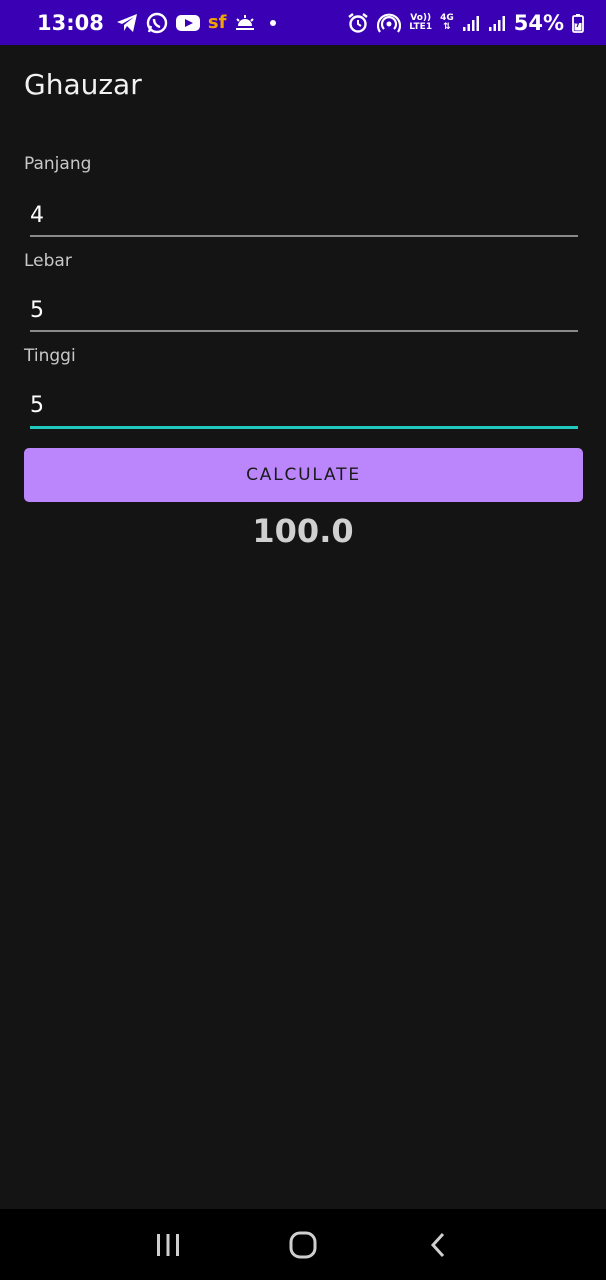 The height and width of the screenshot is (1280, 606). I want to click on whatsapp-icon, so click(157, 23).